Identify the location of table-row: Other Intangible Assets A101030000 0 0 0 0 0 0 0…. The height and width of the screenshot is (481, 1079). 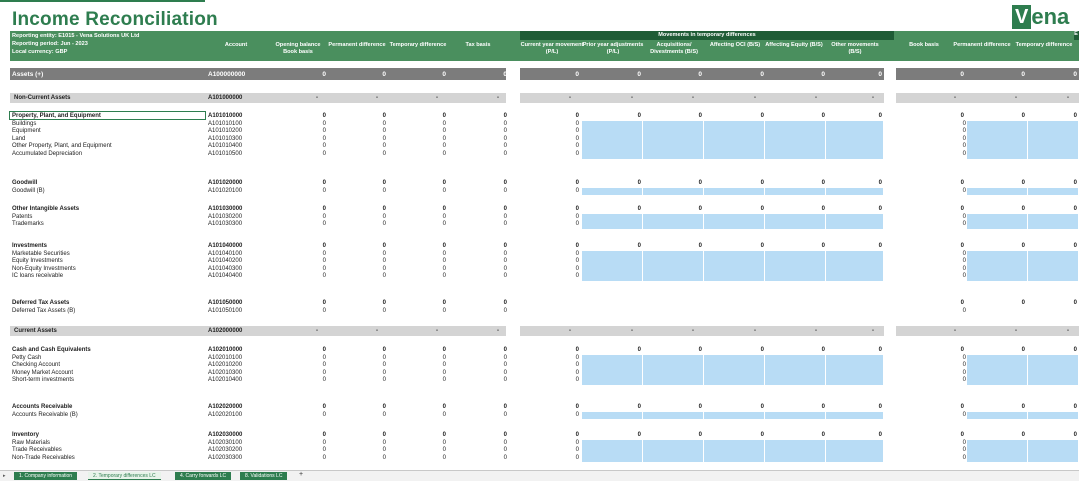
(544, 210).